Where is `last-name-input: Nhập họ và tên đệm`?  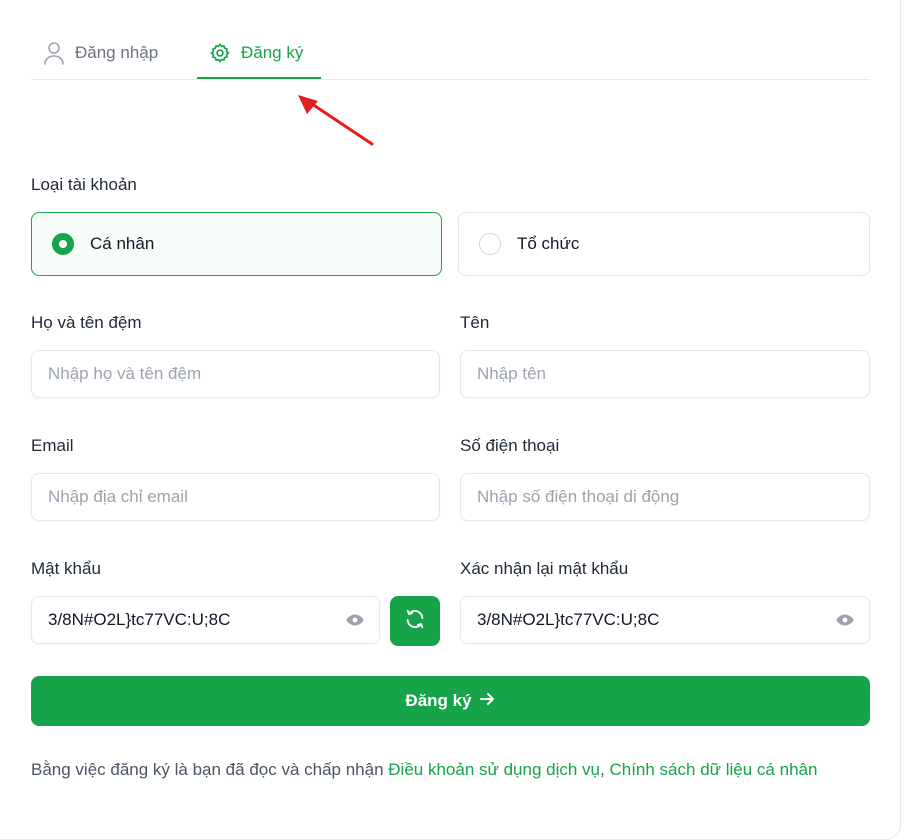 last-name-input: Nhập họ và tên đệm is located at coordinates (235, 374).